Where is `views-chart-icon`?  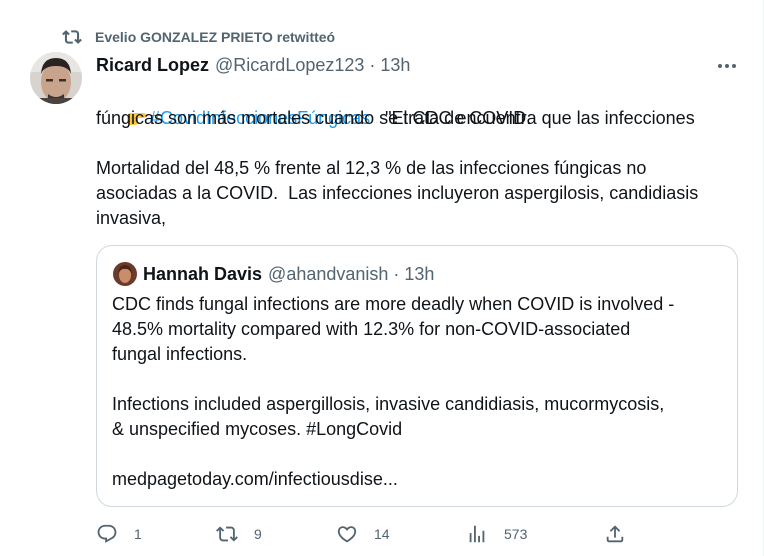
views-chart-icon is located at coordinates (477, 534).